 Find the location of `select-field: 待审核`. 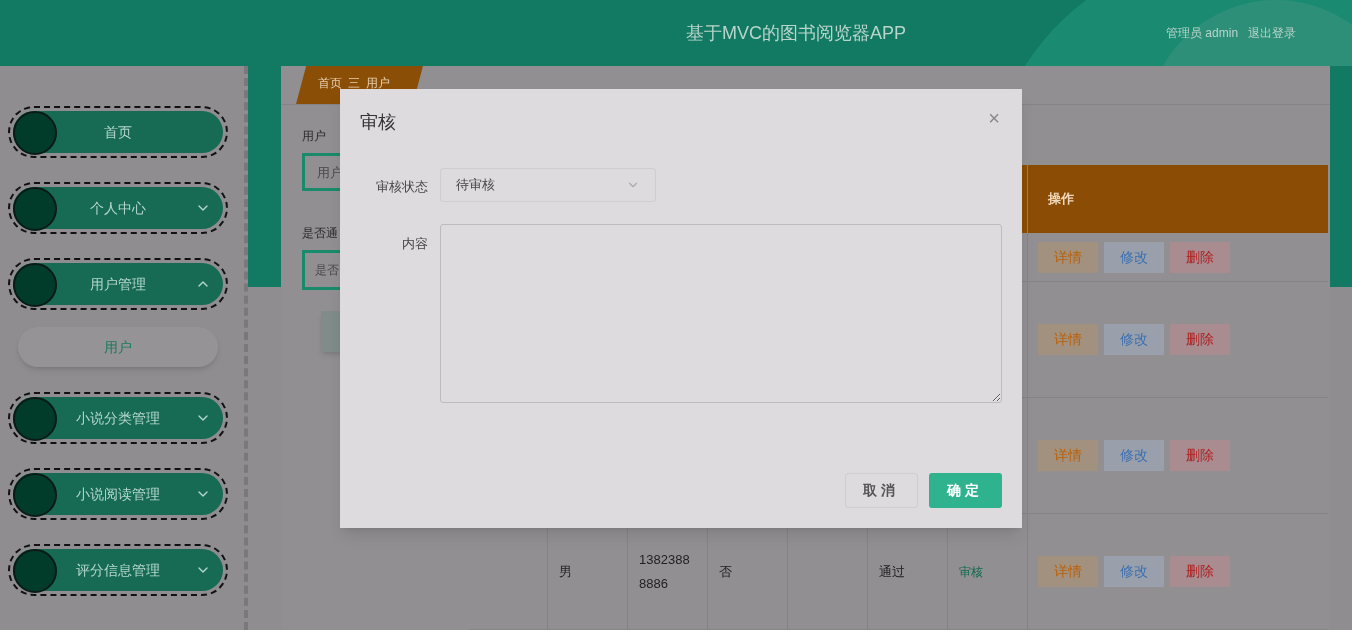

select-field: 待审核 is located at coordinates (548, 185).